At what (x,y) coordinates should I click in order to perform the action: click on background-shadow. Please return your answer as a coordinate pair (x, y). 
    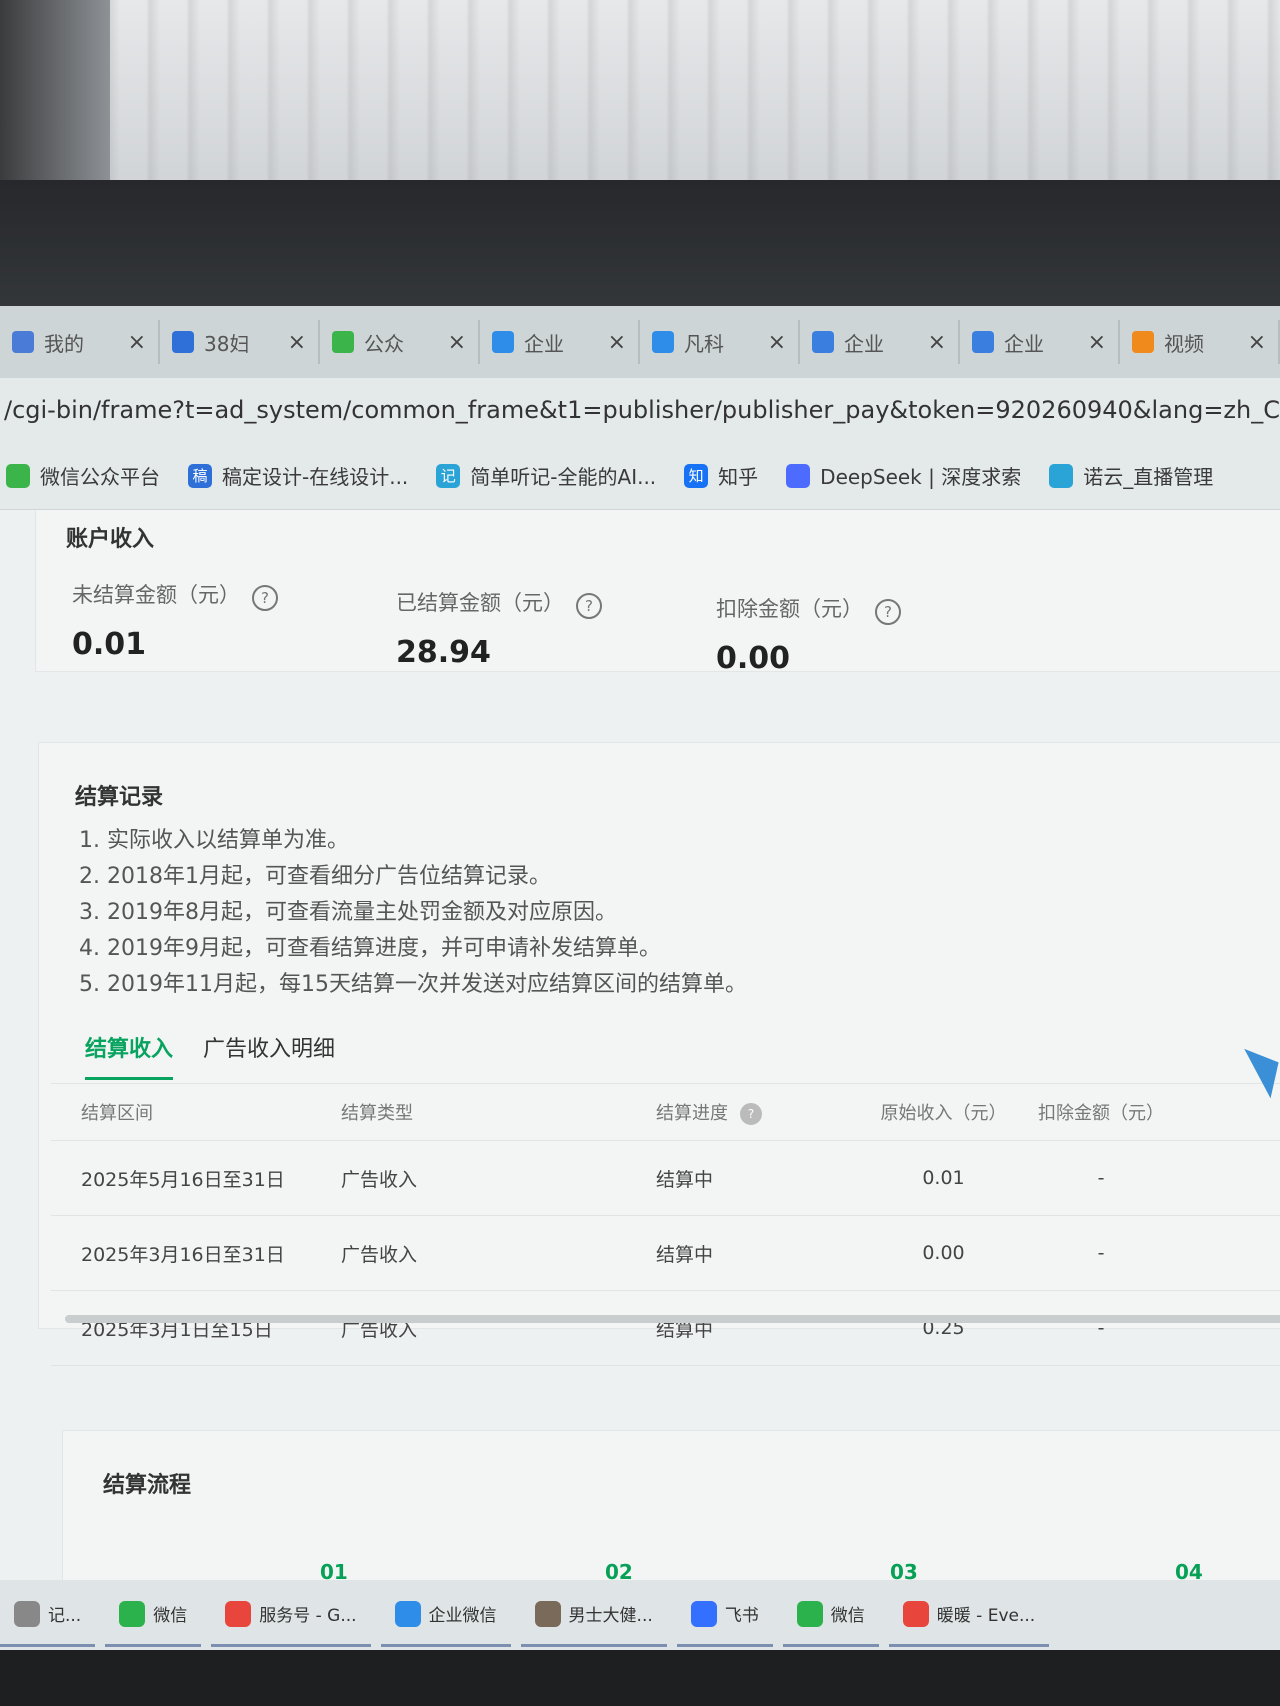
    Looking at the image, I should click on (55, 90).